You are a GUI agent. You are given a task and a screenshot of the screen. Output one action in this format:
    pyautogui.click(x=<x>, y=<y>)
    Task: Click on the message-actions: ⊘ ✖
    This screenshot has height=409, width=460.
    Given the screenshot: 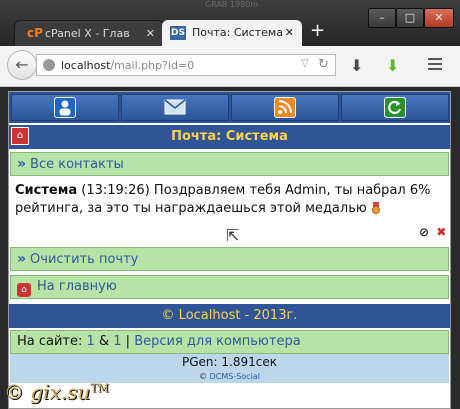 What is the action you would take?
    pyautogui.click(x=432, y=232)
    